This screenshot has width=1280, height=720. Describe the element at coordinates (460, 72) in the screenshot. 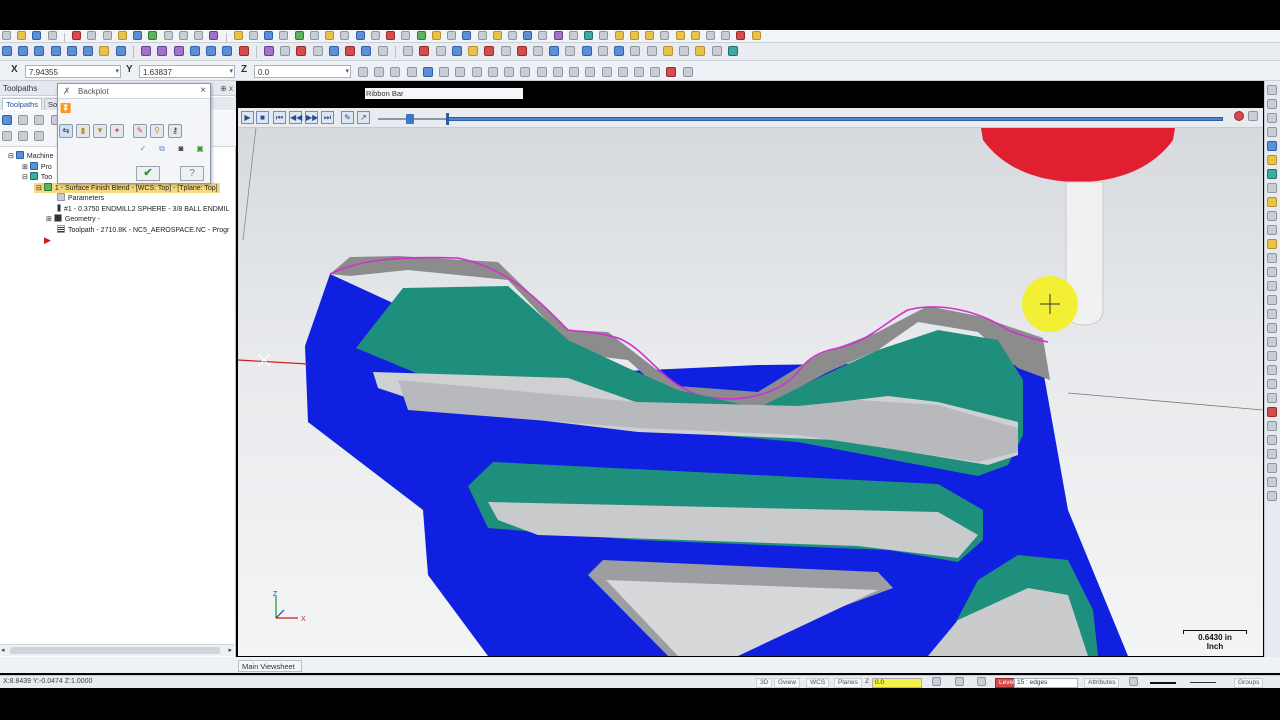

I see `chain-icon` at that location.